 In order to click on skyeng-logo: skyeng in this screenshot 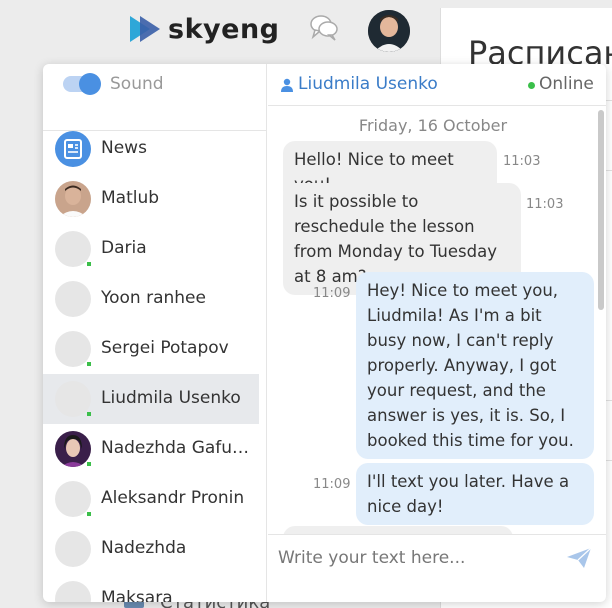, I will do `click(204, 29)`.